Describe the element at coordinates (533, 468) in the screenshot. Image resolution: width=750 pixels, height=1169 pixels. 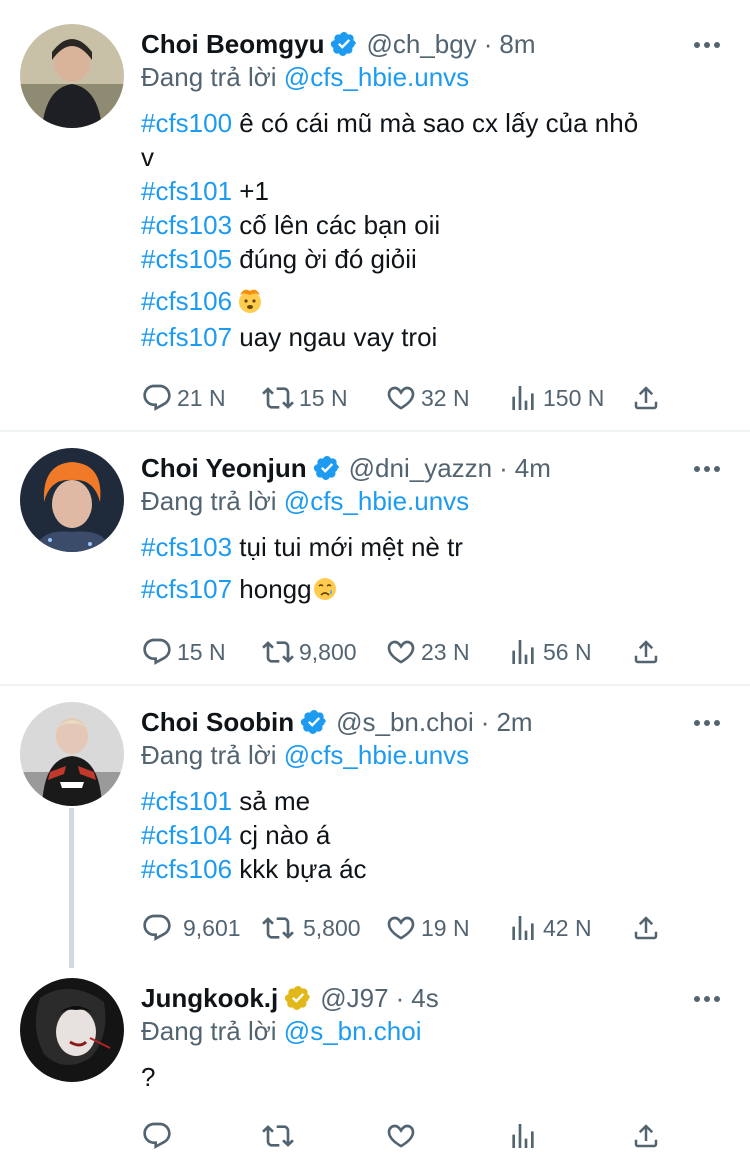
I see `timestamp: 4m` at that location.